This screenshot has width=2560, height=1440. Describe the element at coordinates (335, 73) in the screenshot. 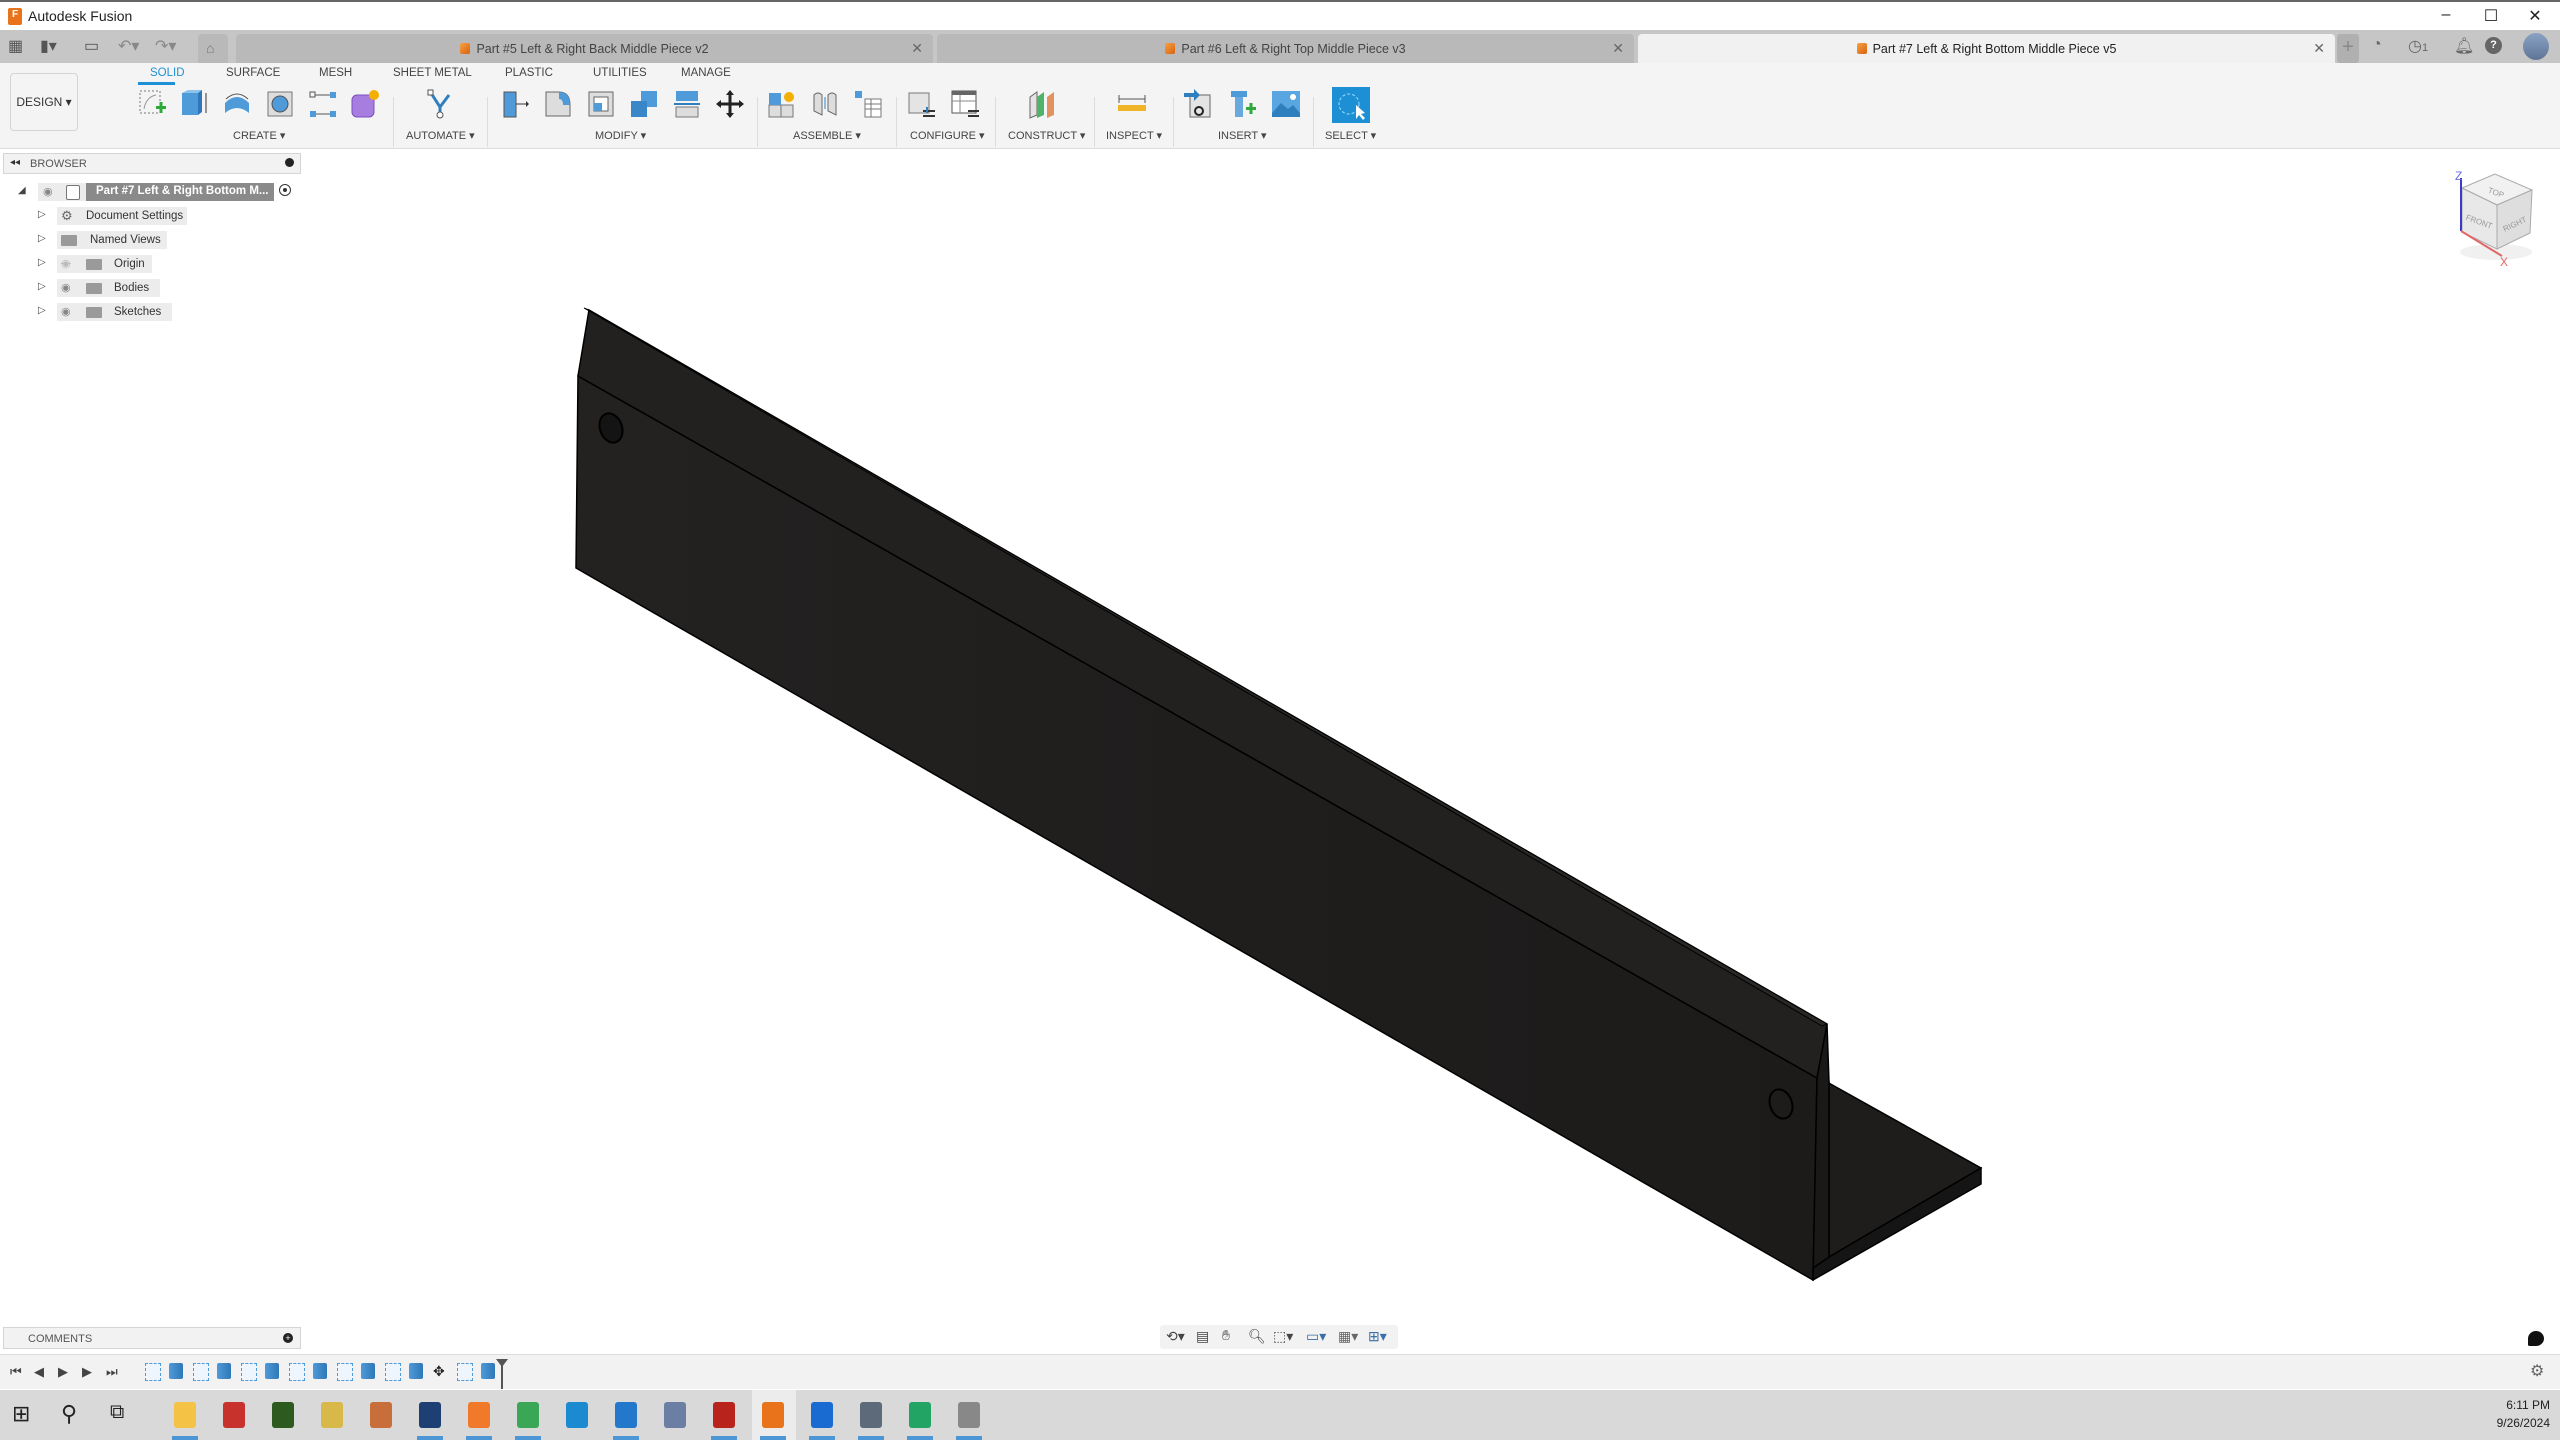

I see `tab-mesh: MESH` at that location.